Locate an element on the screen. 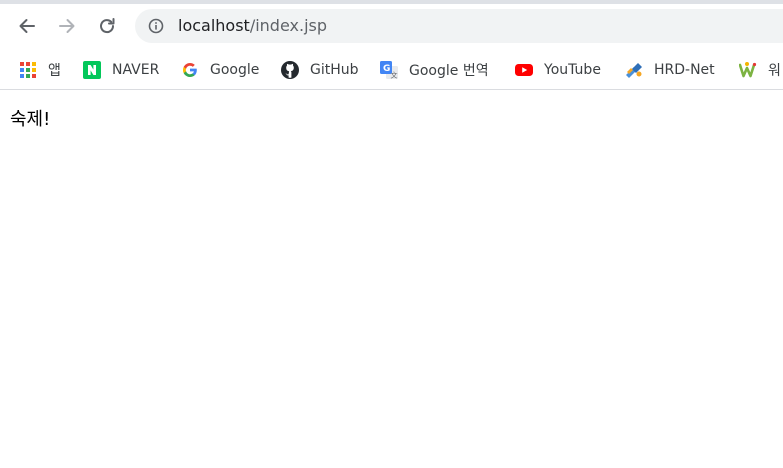 The width and height of the screenshot is (783, 468). browser-toolbar: localhost/index.jsp is located at coordinates (391, 26).